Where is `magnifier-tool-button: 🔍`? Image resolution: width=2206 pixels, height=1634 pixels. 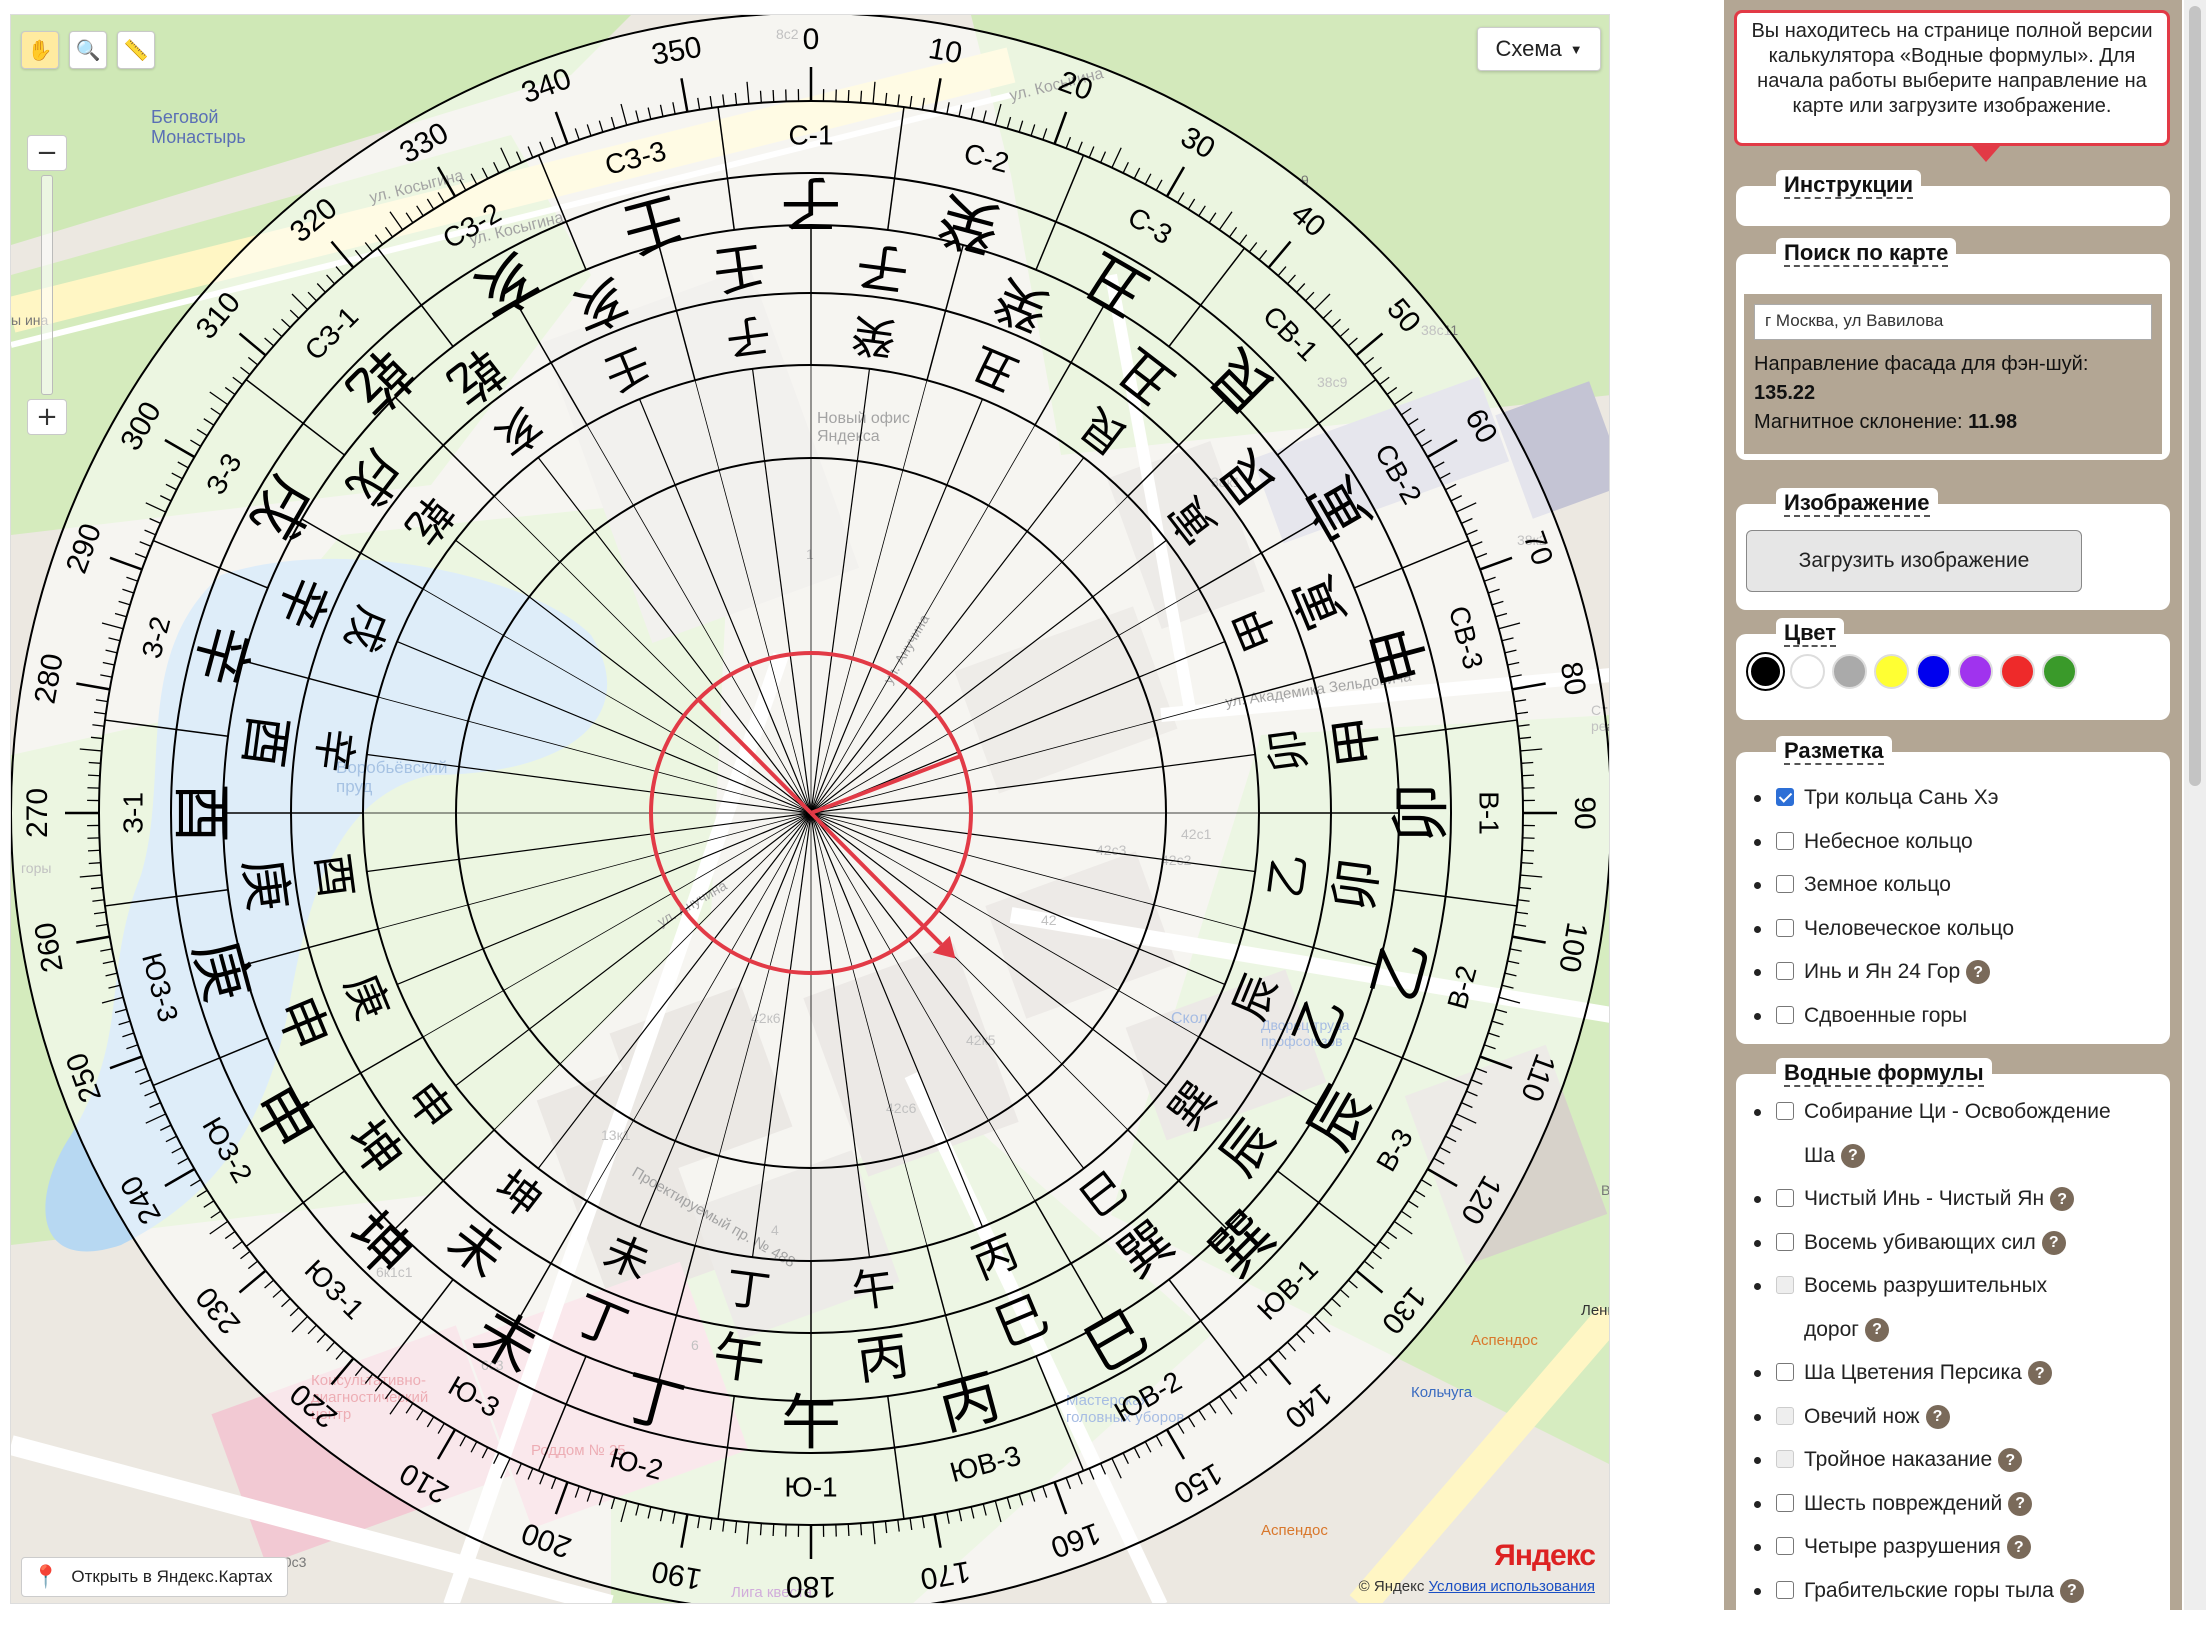
magnifier-tool-button: 🔍 is located at coordinates (88, 50).